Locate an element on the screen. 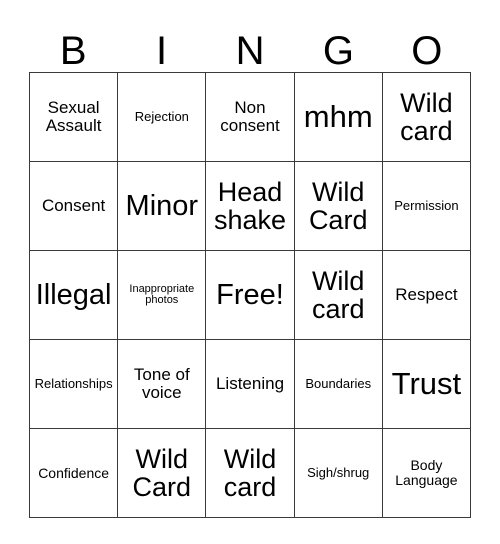 The width and height of the screenshot is (500, 544). bingo-cell: Tone of voice is located at coordinates (162, 384).